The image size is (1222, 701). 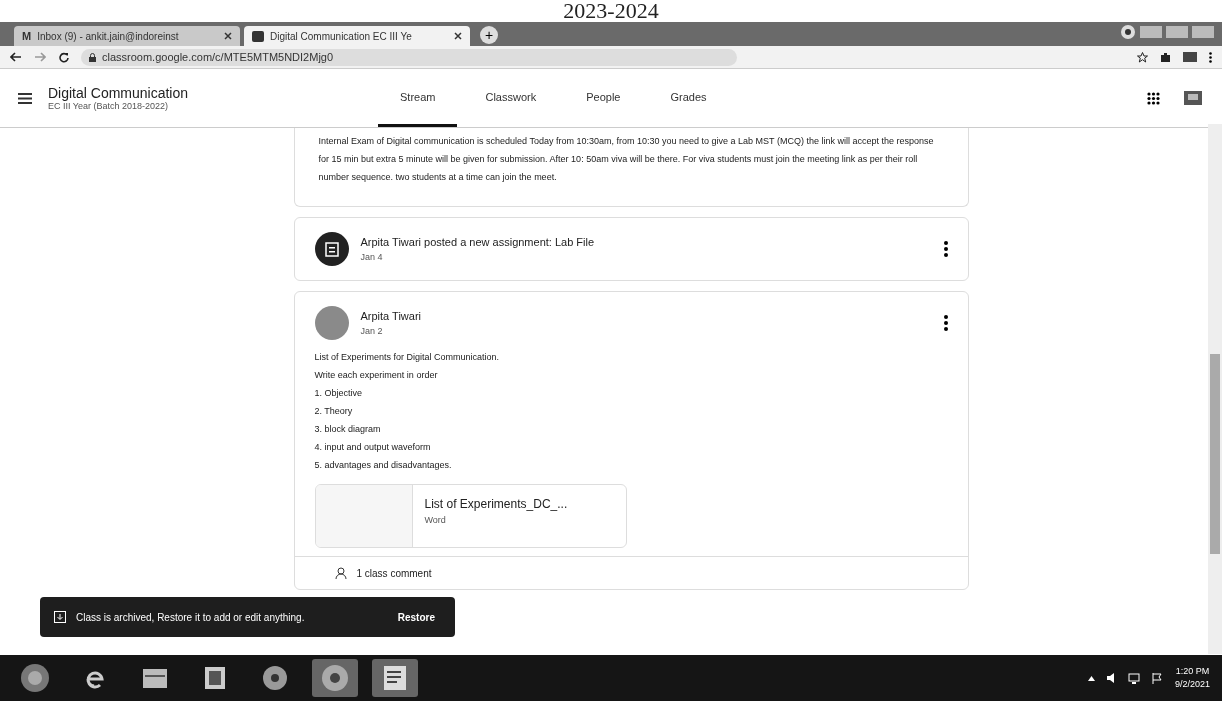 I want to click on nav-tab: Classwork, so click(x=511, y=98).